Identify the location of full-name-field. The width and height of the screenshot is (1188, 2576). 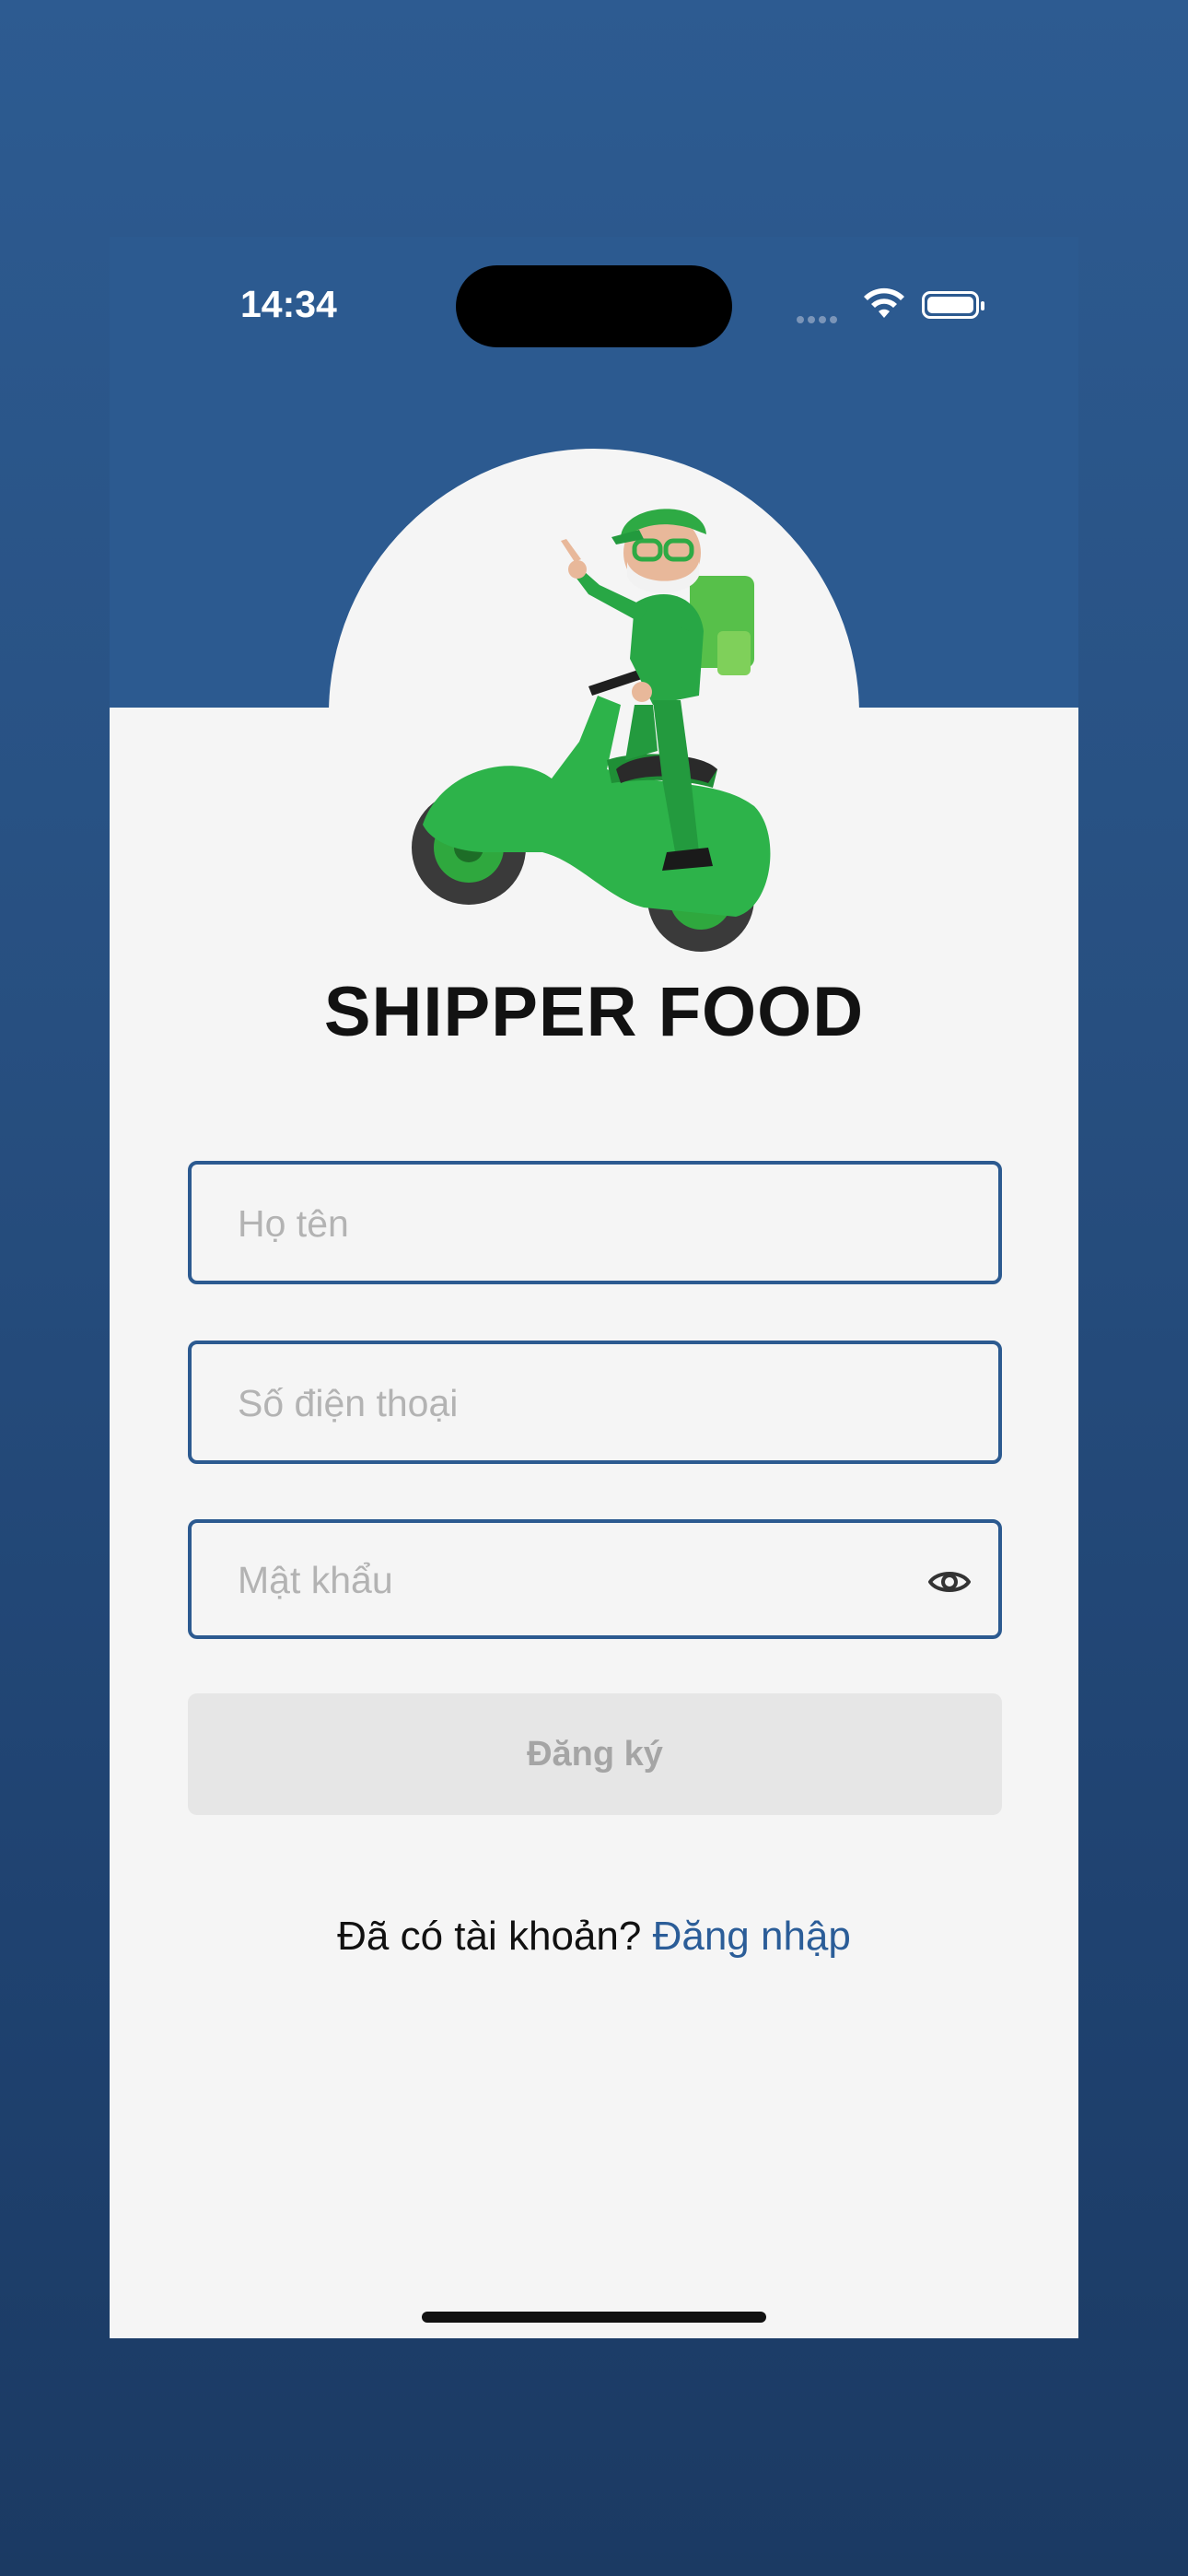
(595, 1222).